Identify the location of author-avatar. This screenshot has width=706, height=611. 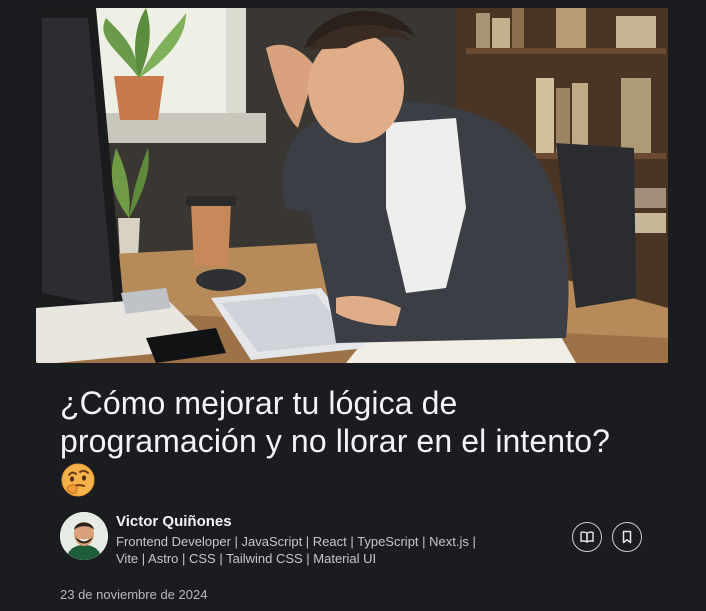
(84, 536).